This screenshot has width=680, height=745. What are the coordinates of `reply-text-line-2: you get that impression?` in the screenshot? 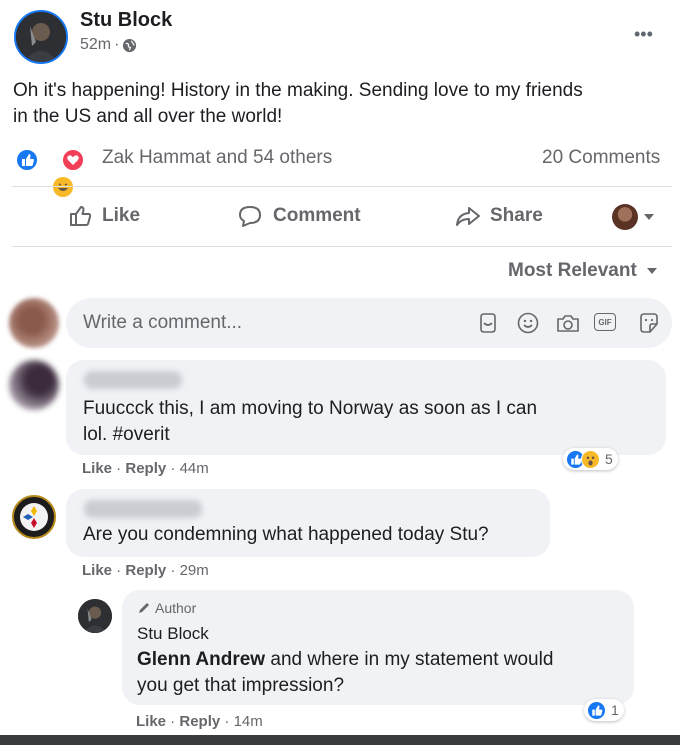 It's located at (241, 685).